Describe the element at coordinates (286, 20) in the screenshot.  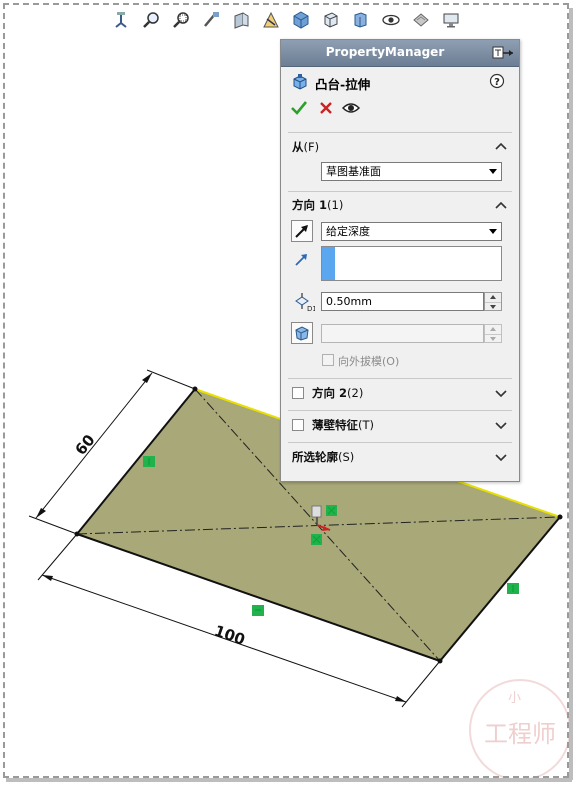
I see `heads-up-view-toolbar` at that location.